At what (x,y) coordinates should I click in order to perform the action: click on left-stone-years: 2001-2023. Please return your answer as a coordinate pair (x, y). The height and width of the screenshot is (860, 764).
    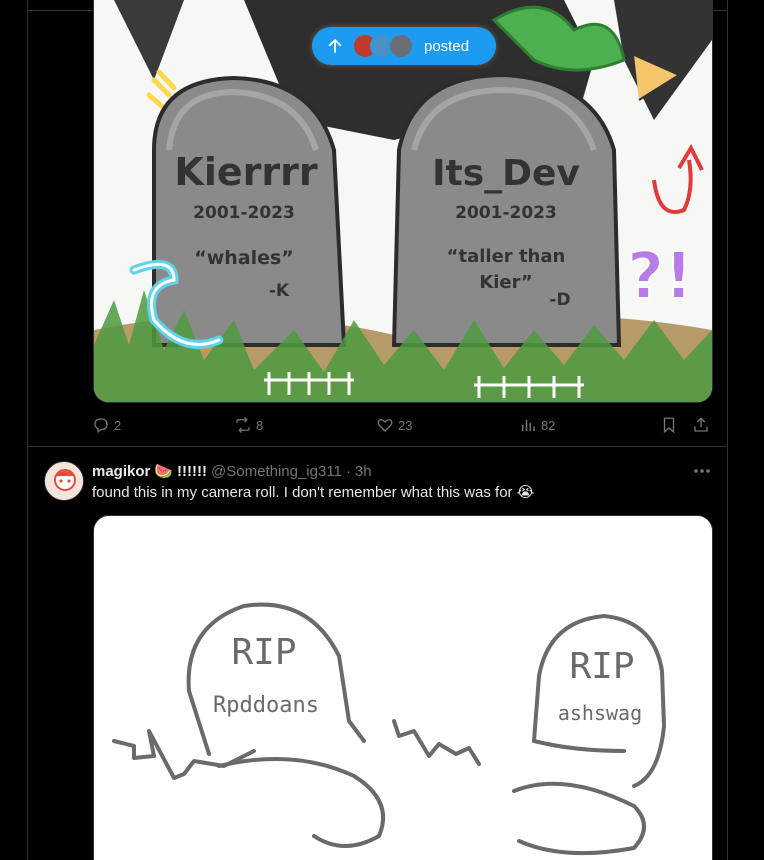
    Looking at the image, I should click on (244, 213).